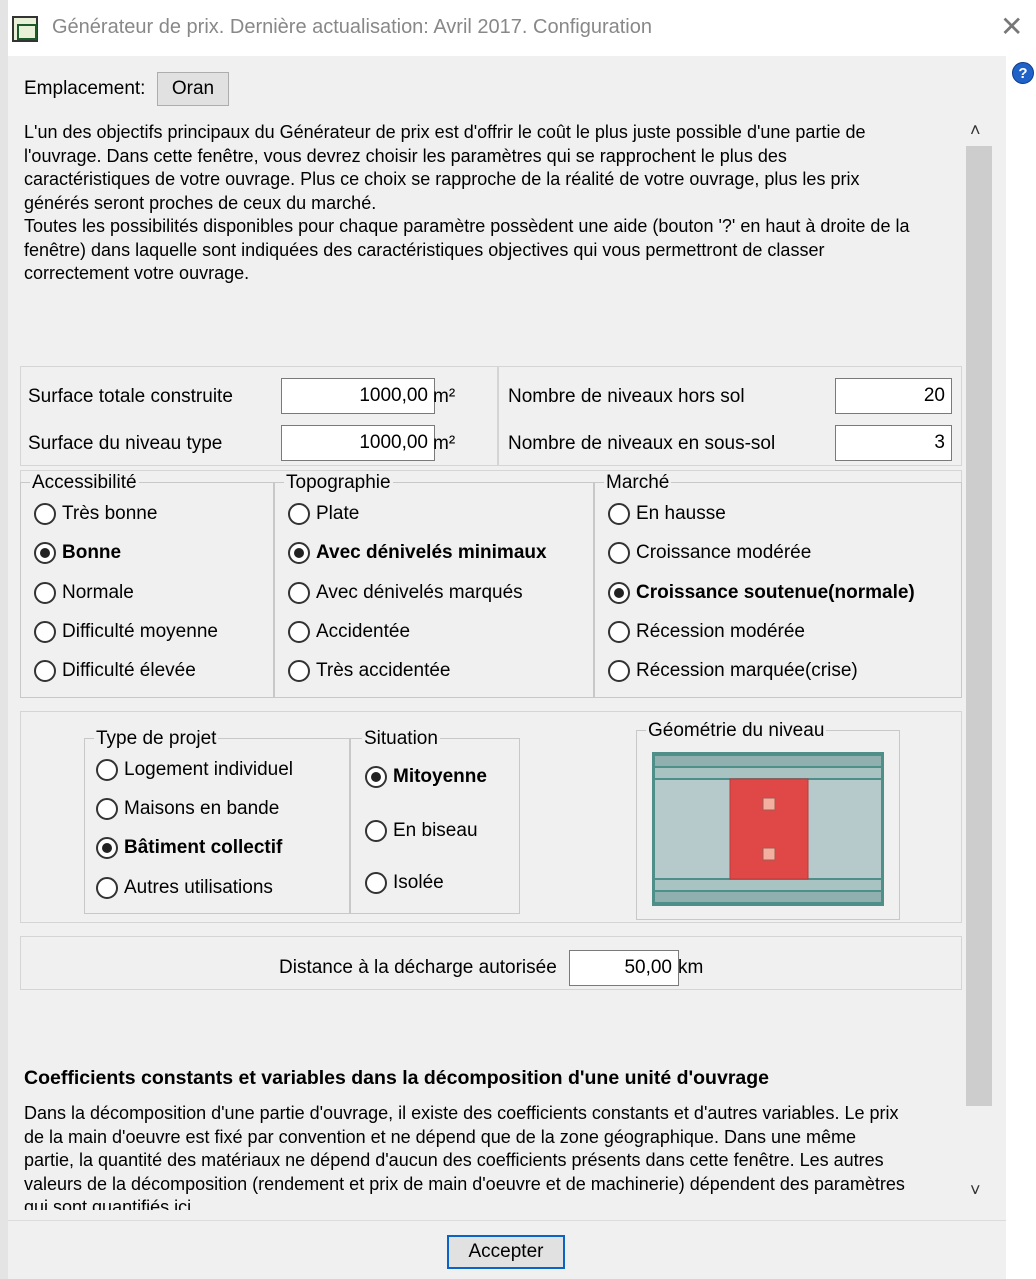  What do you see at coordinates (184, 888) in the screenshot?
I see `radio-autres-utilisations: Autres utilisations` at bounding box center [184, 888].